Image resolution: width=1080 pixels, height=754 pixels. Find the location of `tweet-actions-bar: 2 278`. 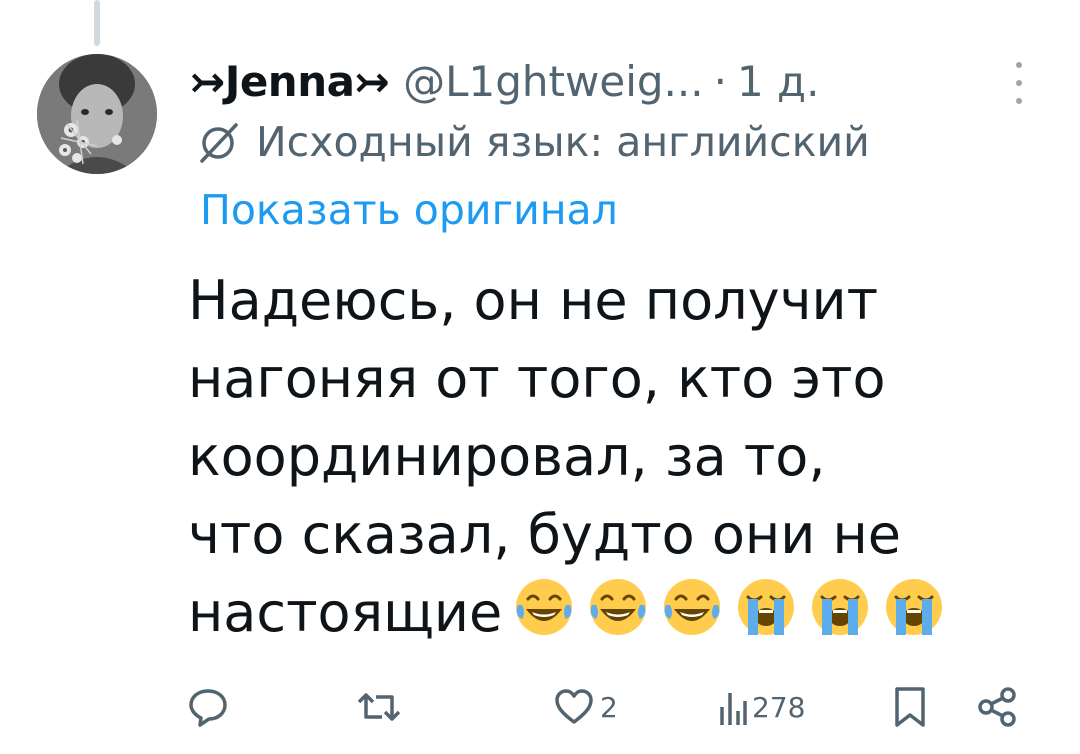

tweet-actions-bar: 2 278 is located at coordinates (611, 707).